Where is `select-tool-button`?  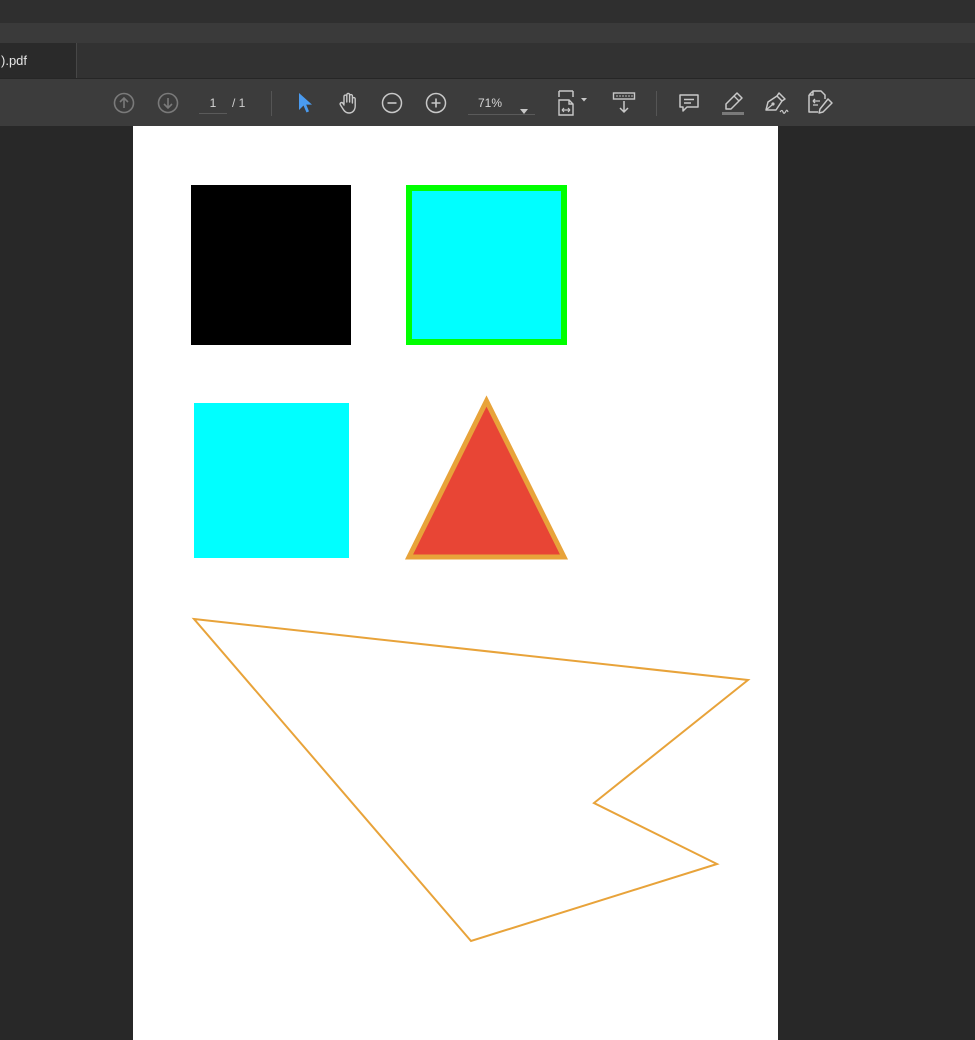 select-tool-button is located at coordinates (305, 102).